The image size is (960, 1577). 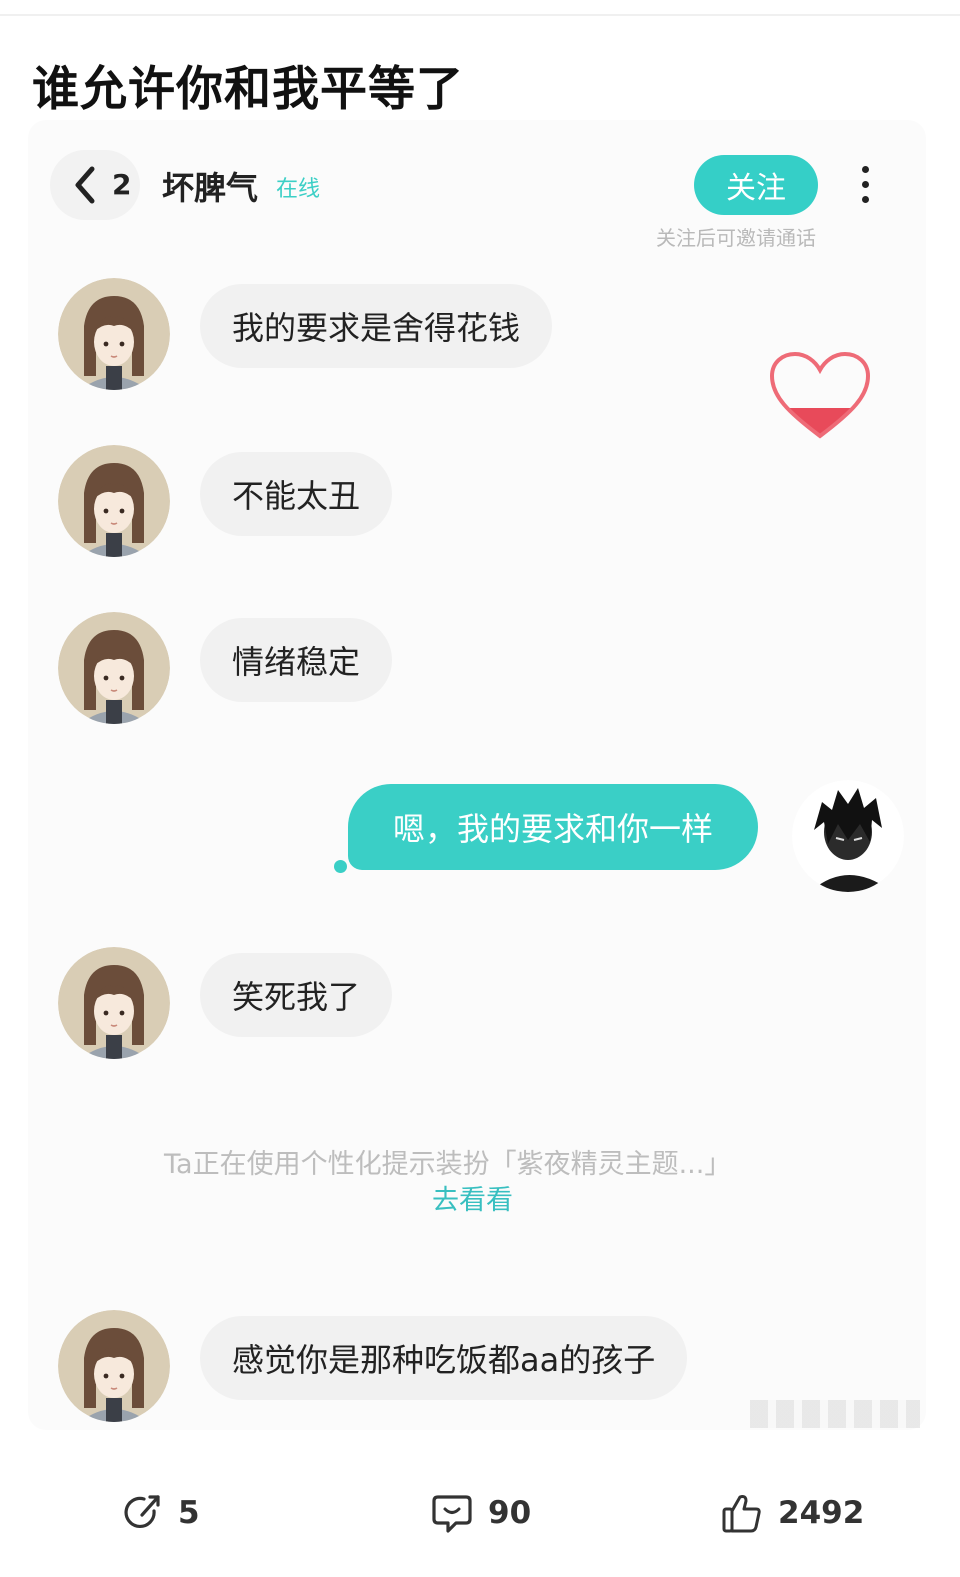 What do you see at coordinates (820, 396) in the screenshot?
I see `heart-icon` at bounding box center [820, 396].